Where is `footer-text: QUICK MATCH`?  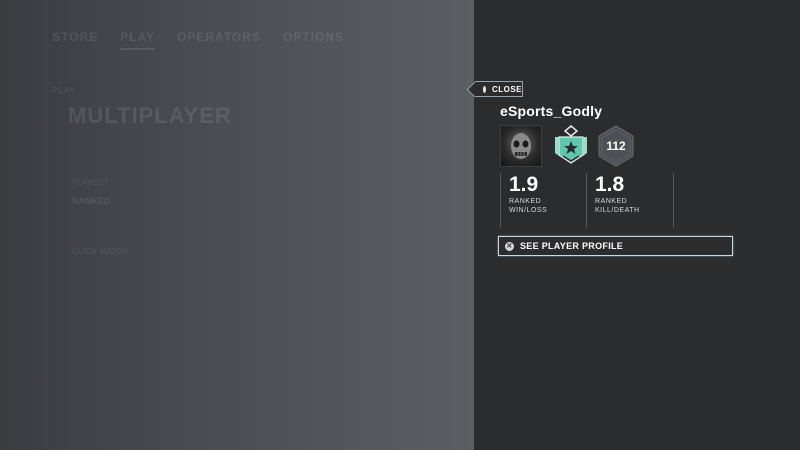
footer-text: QUICK MATCH is located at coordinates (100, 251).